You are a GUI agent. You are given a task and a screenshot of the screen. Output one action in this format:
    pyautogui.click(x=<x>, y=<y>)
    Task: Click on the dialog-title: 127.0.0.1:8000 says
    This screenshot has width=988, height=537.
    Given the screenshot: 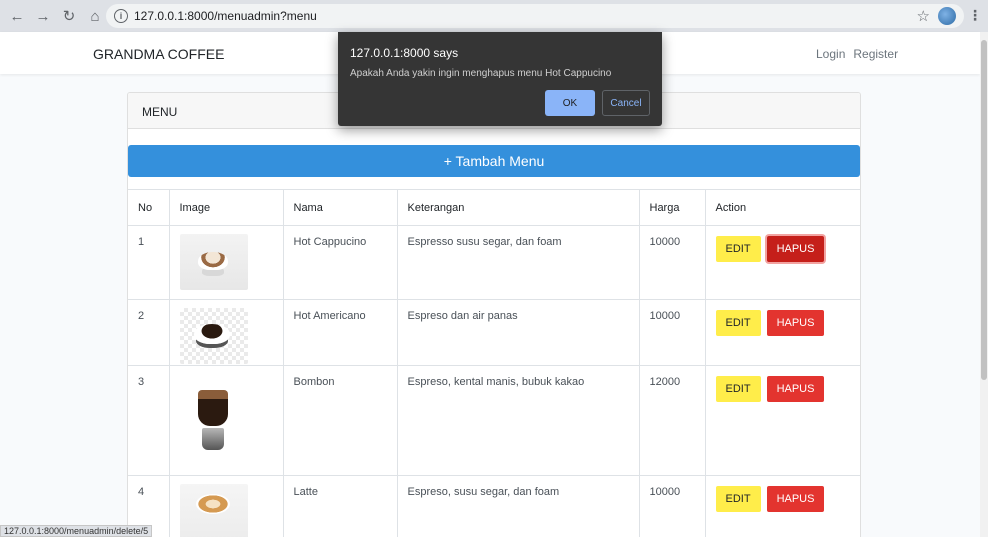 What is the action you would take?
    pyautogui.click(x=404, y=53)
    